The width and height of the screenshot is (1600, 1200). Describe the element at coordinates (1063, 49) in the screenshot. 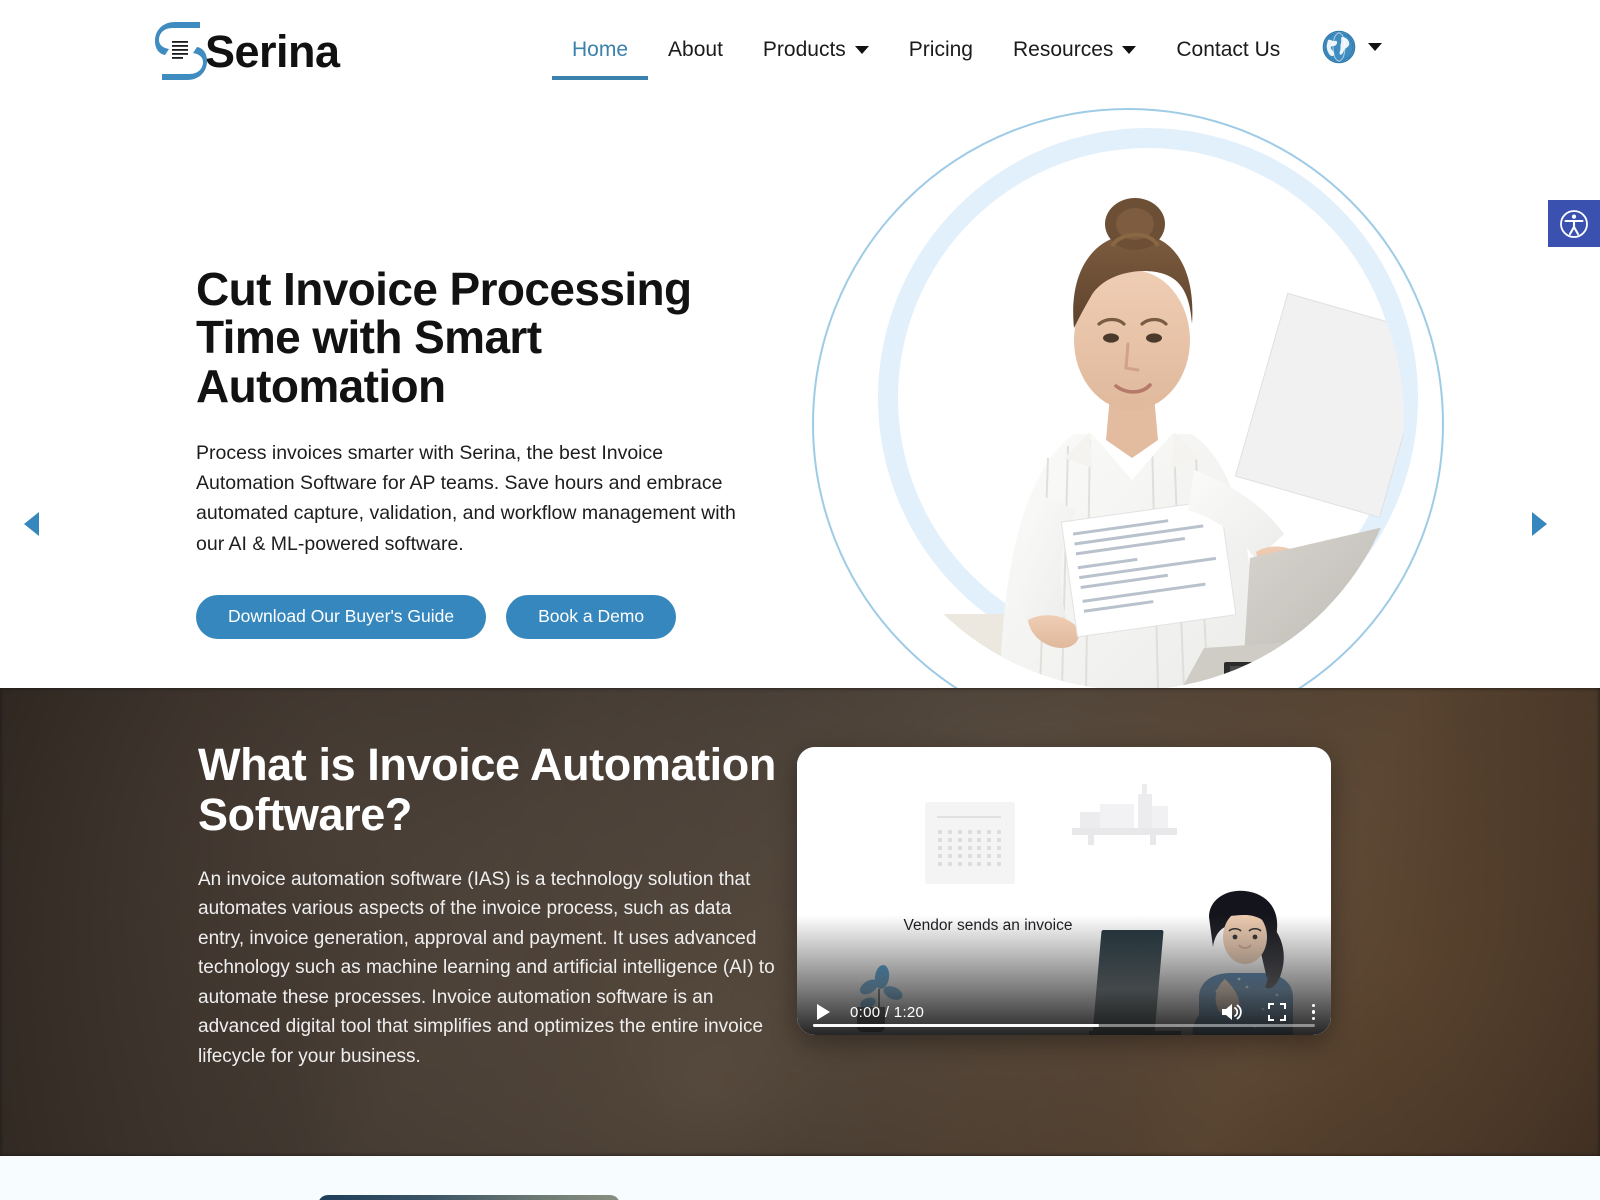

I see `nav-label-resources: Resources` at that location.